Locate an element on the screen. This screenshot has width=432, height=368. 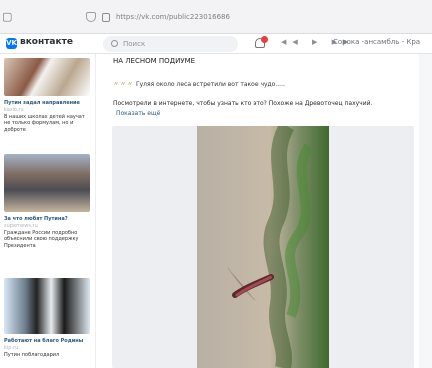
news-title: За что любят Путина? is located at coordinates (47, 219).